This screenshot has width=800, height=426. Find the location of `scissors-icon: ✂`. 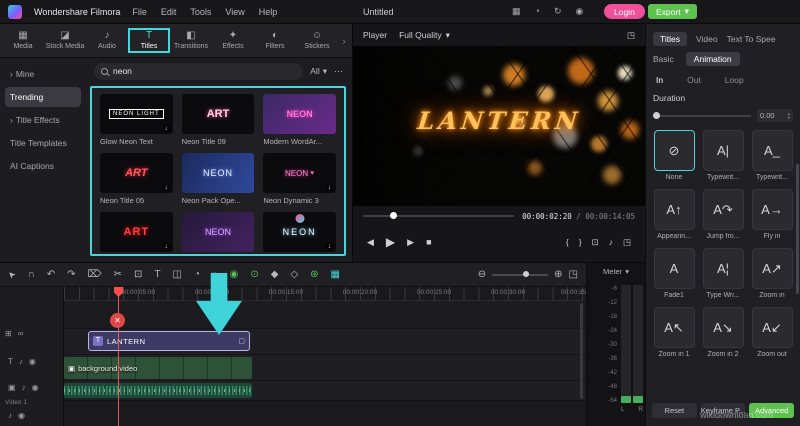

scissors-icon: ✂ is located at coordinates (118, 274).